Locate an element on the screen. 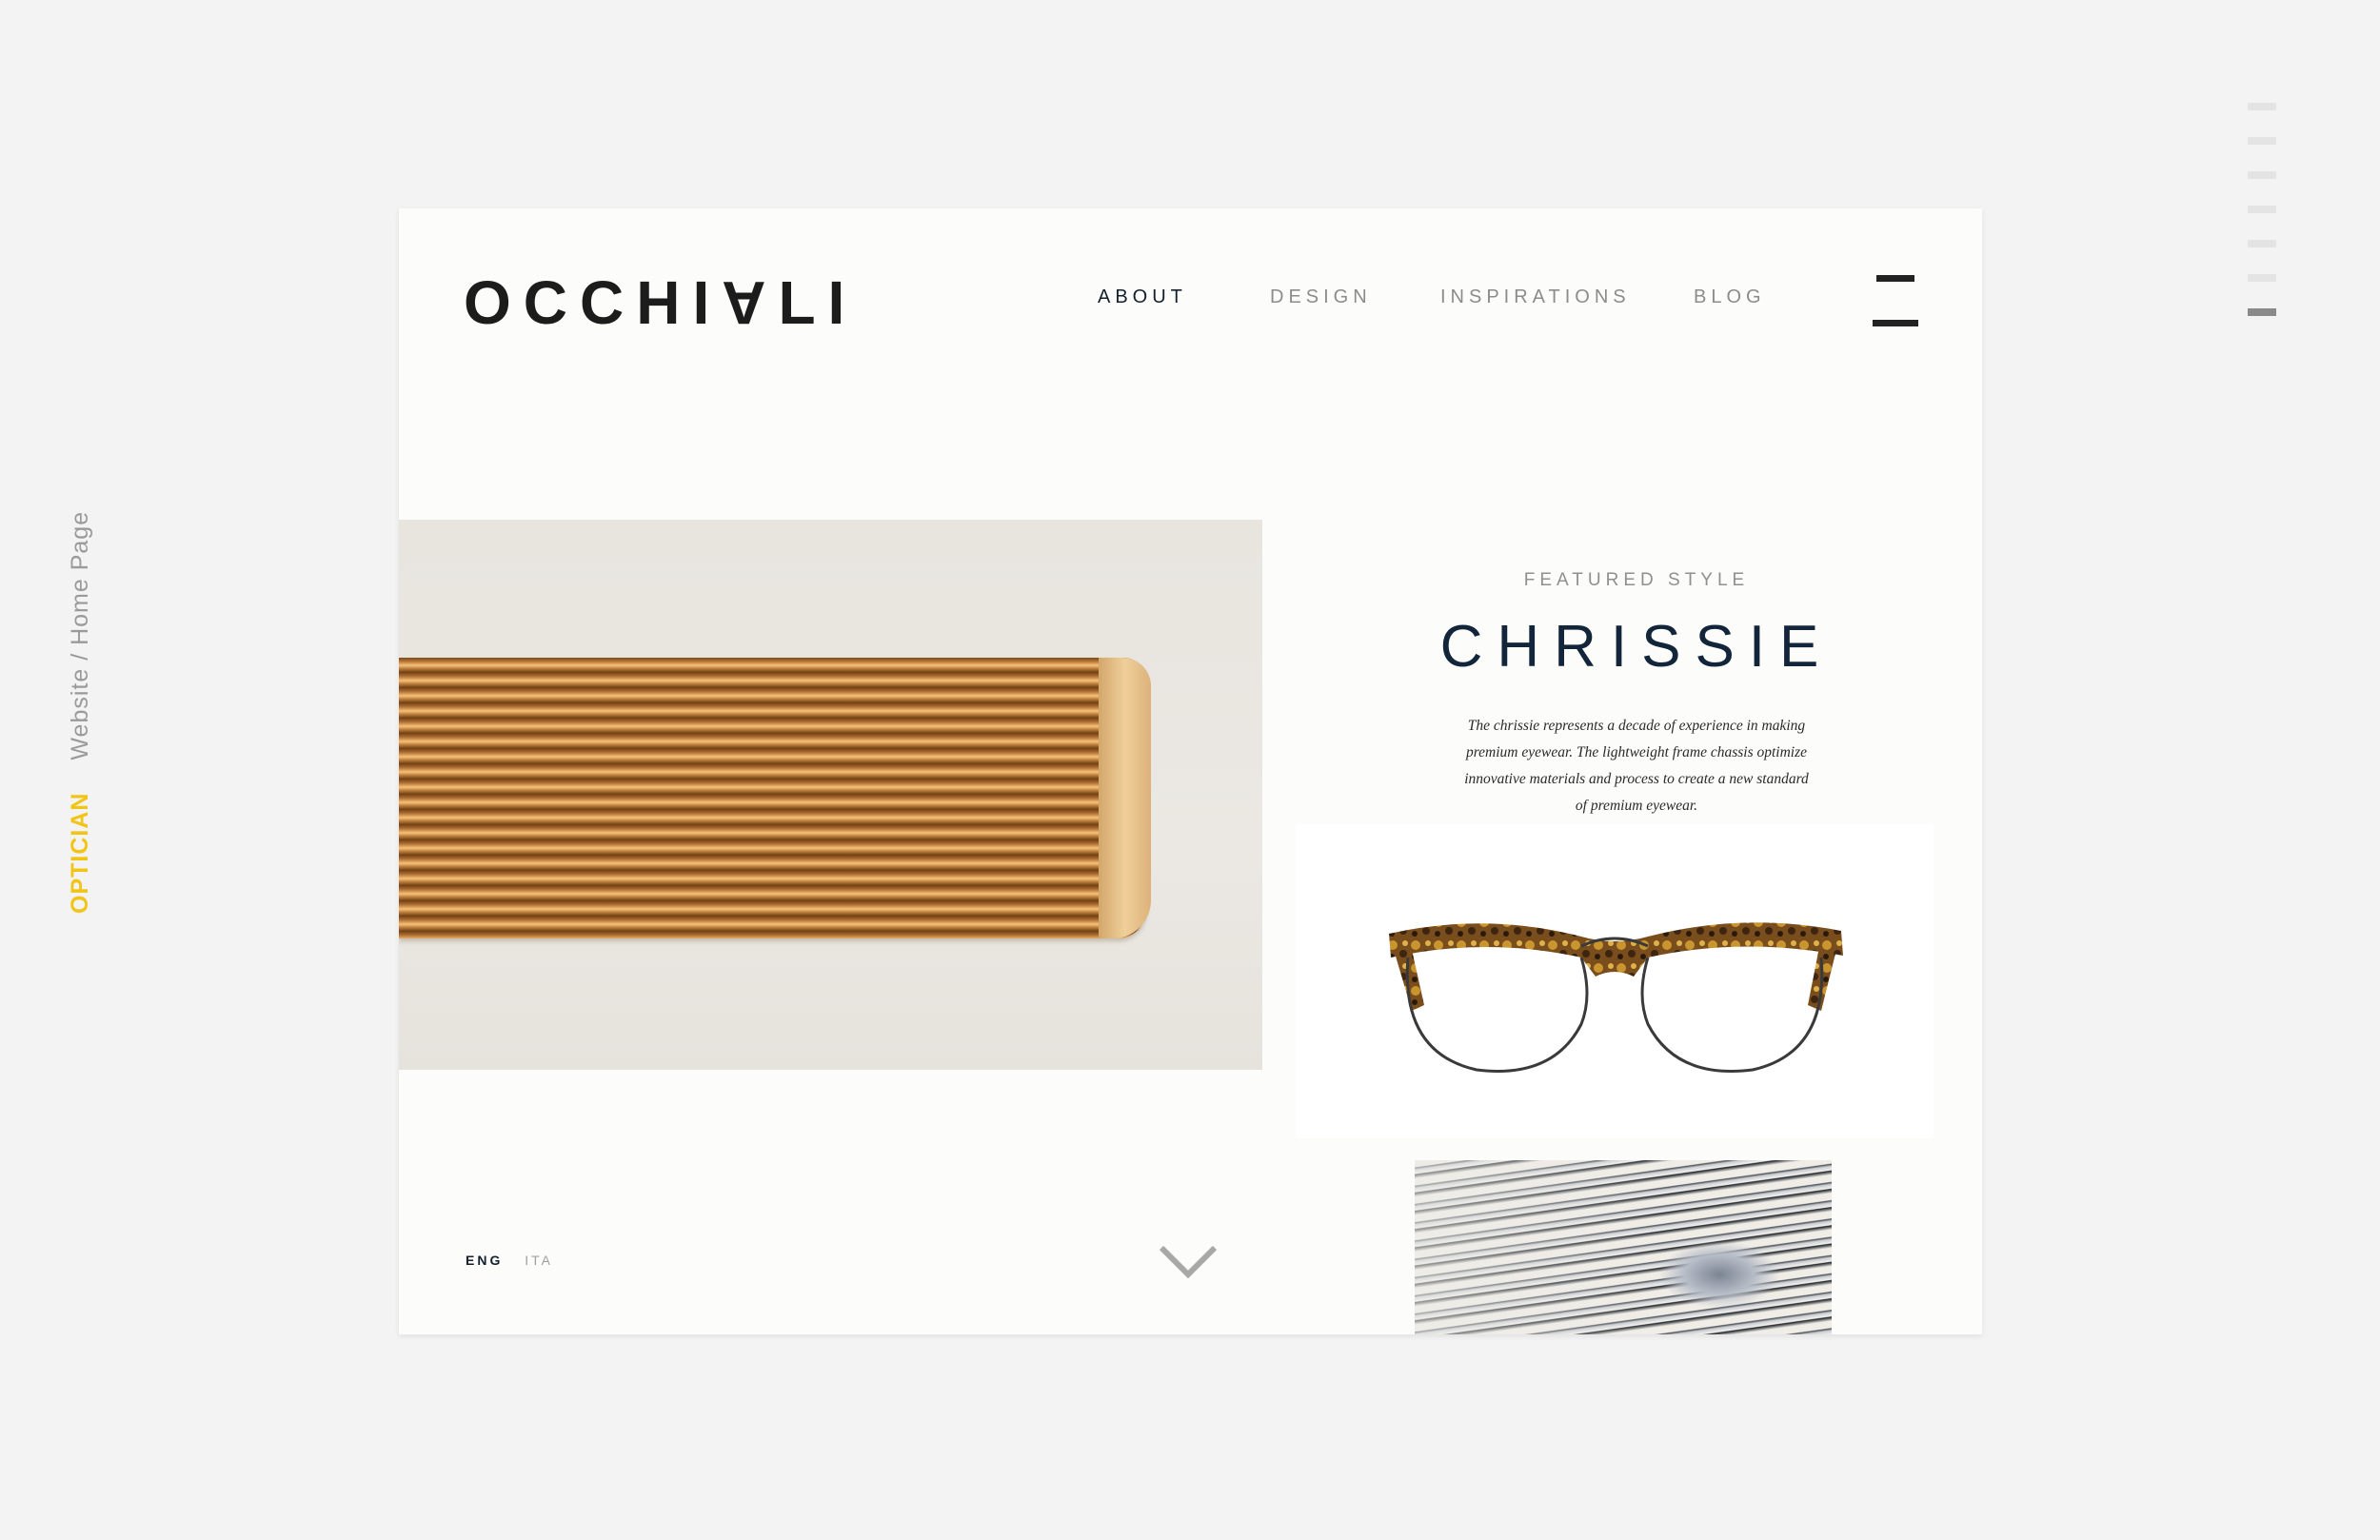 This screenshot has width=2380, height=1540. hero-image is located at coordinates (830, 795).